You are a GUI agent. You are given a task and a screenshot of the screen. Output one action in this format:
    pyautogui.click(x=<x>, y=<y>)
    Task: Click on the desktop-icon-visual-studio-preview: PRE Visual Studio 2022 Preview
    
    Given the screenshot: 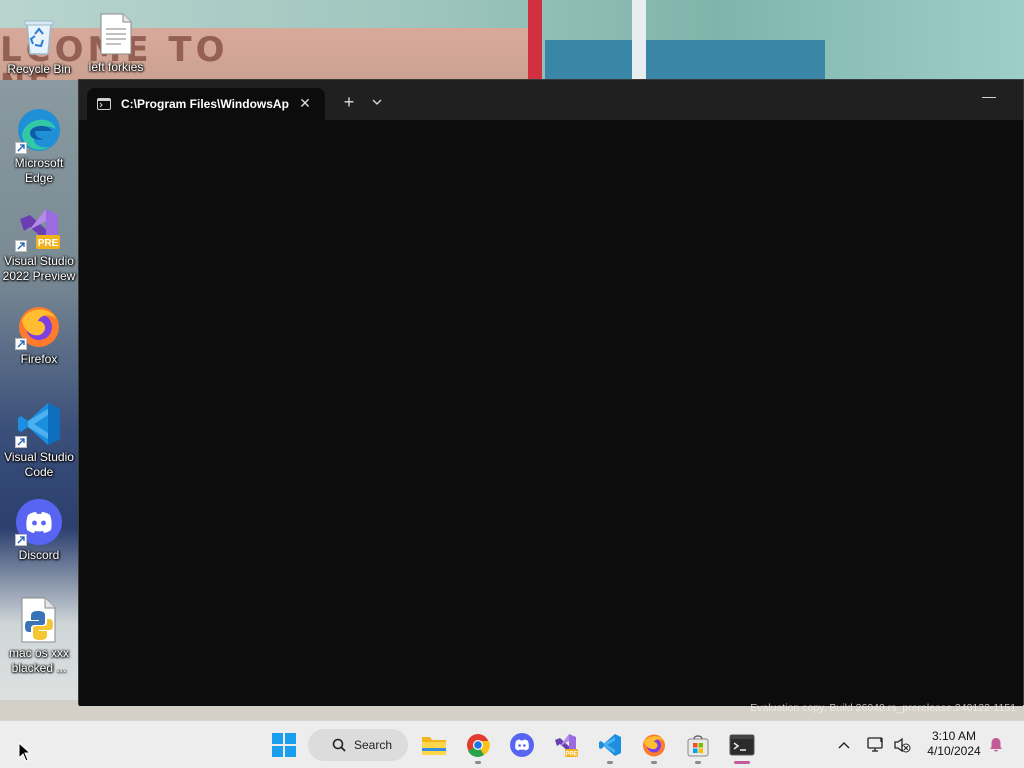 What is the action you would take?
    pyautogui.click(x=39, y=244)
    